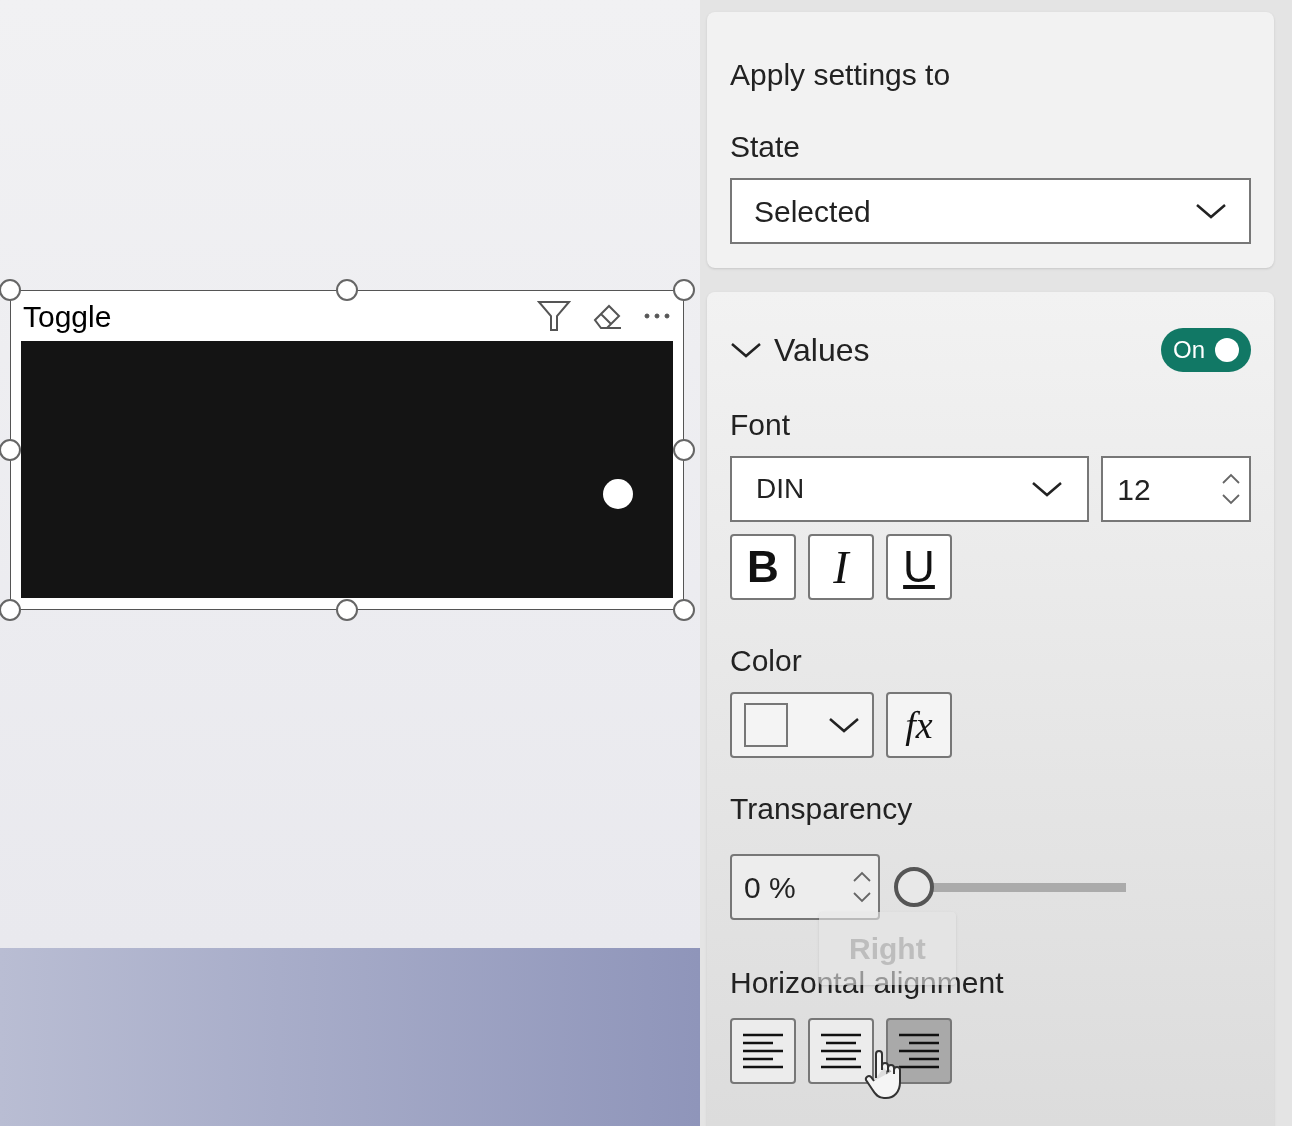  Describe the element at coordinates (841, 567) in the screenshot. I see `italic-button: I` at that location.